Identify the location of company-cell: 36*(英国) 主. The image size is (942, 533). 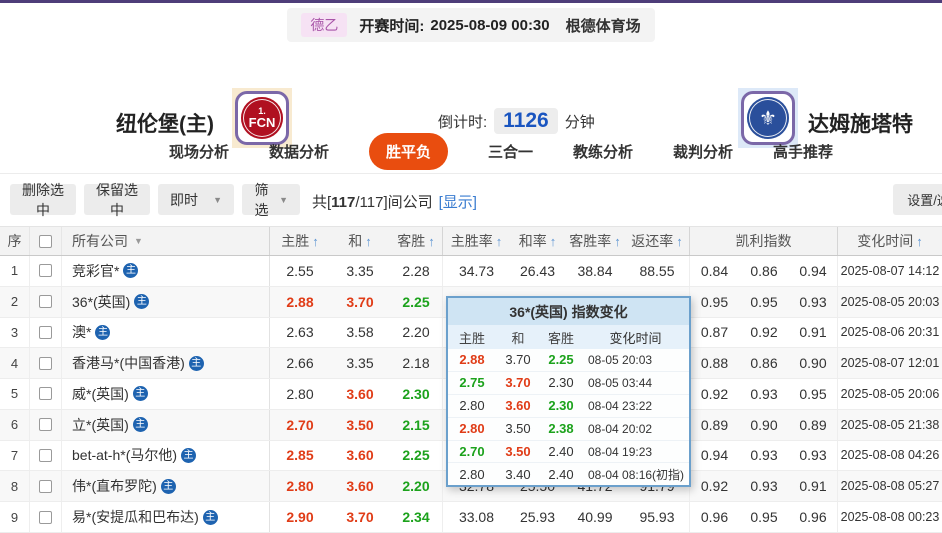
(166, 301).